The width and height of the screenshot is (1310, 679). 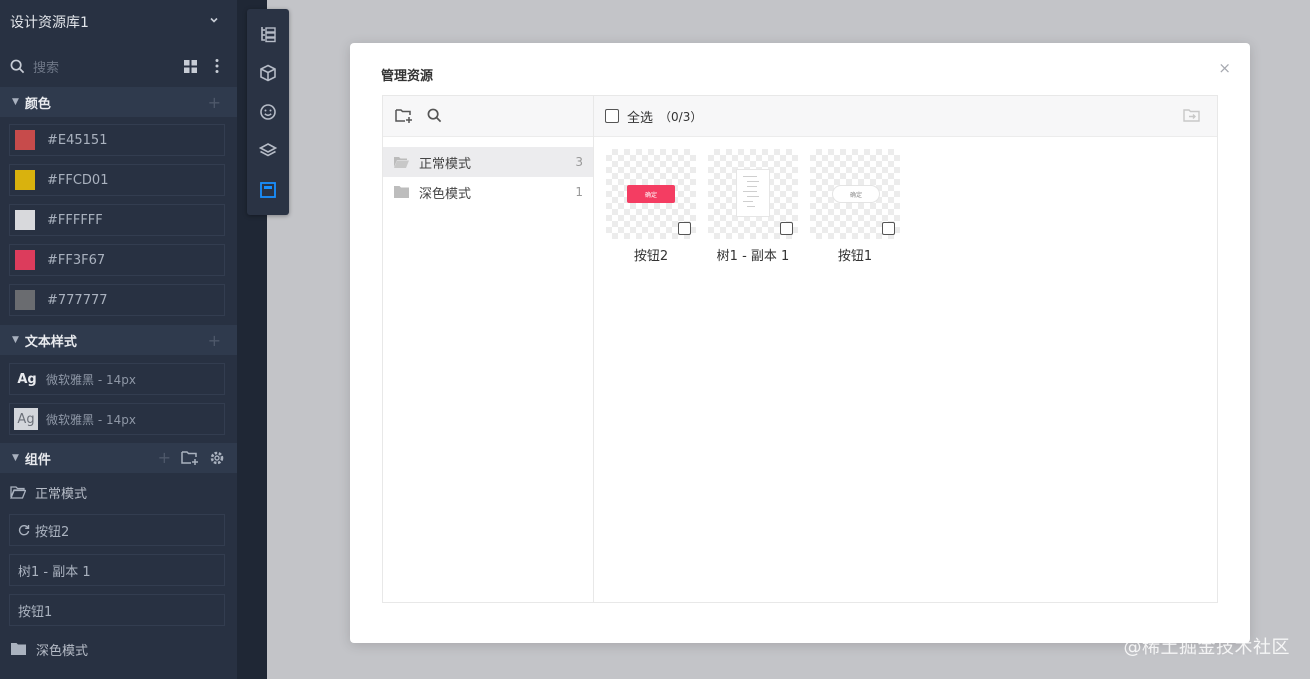 What do you see at coordinates (855, 256) in the screenshot?
I see `asset-name: 按钮1` at bounding box center [855, 256].